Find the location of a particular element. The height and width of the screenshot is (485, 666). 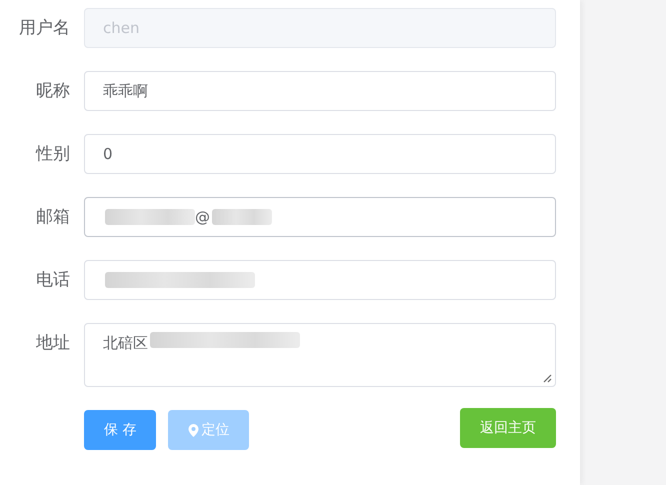

field-label: 电话 is located at coordinates (52, 280).